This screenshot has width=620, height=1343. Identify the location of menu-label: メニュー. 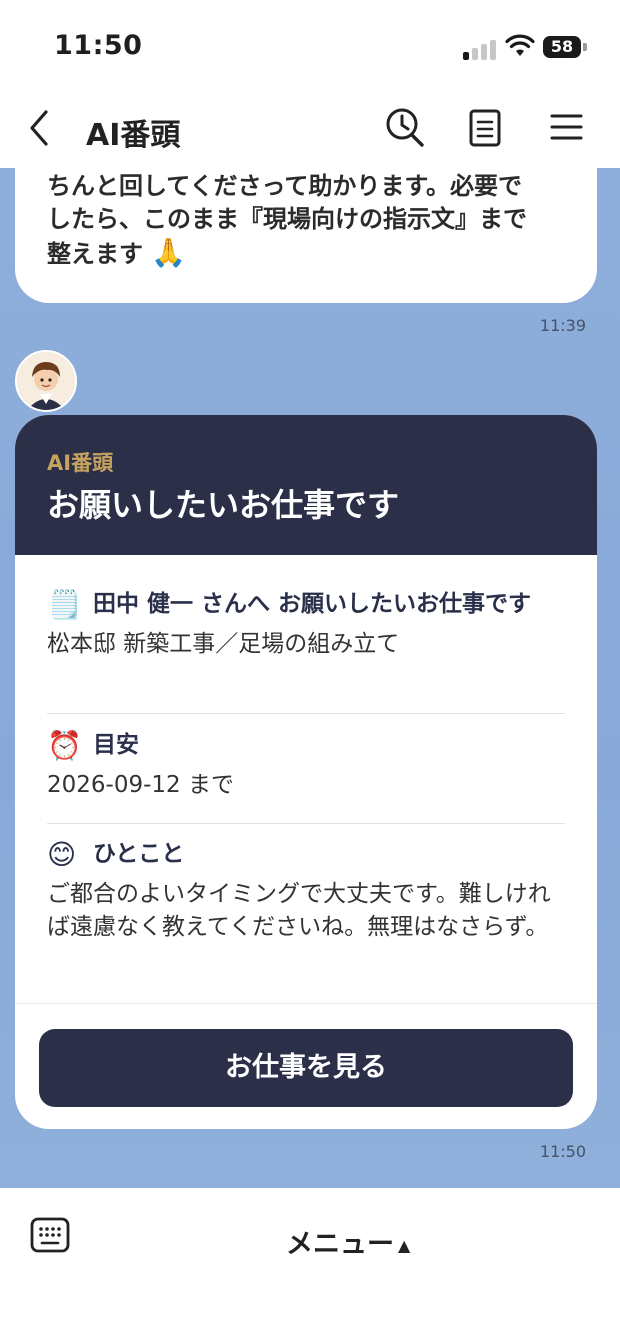
(340, 1244).